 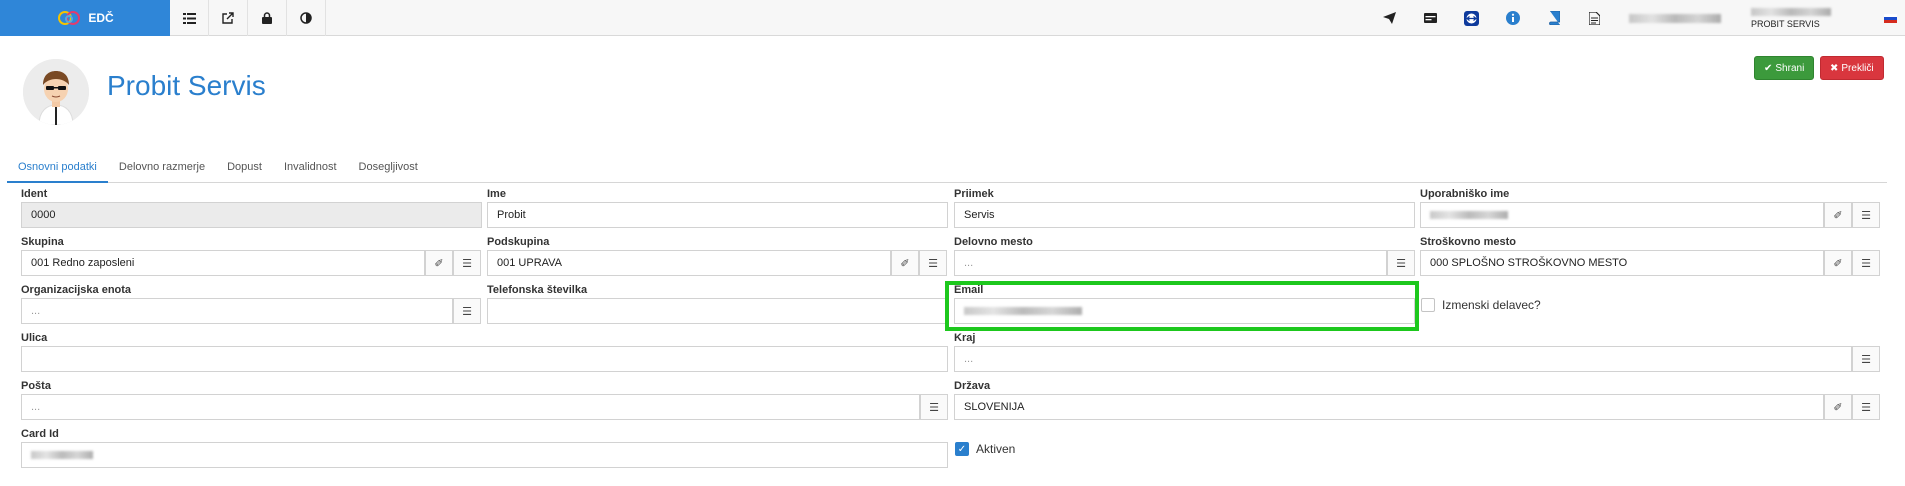 What do you see at coordinates (1622, 215) in the screenshot?
I see `uporabnisko-ime-field` at bounding box center [1622, 215].